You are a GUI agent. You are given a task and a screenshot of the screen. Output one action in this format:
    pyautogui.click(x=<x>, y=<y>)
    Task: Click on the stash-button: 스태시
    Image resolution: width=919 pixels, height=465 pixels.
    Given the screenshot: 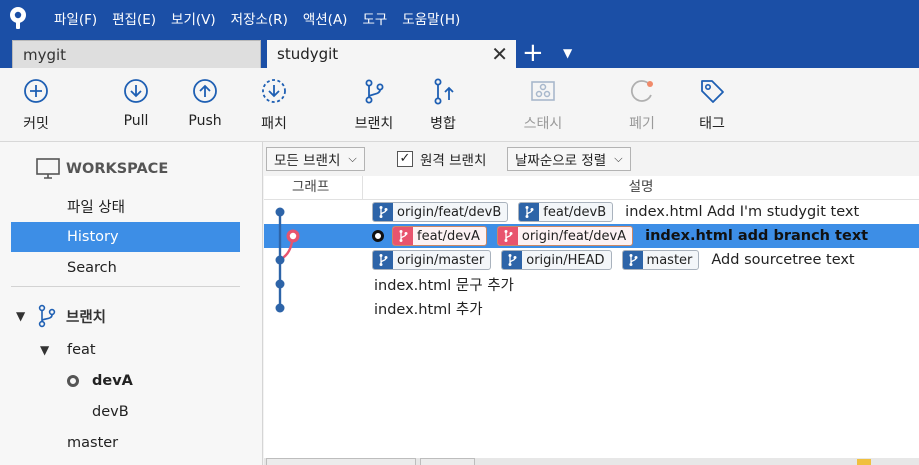 What is the action you would take?
    pyautogui.click(x=543, y=104)
    